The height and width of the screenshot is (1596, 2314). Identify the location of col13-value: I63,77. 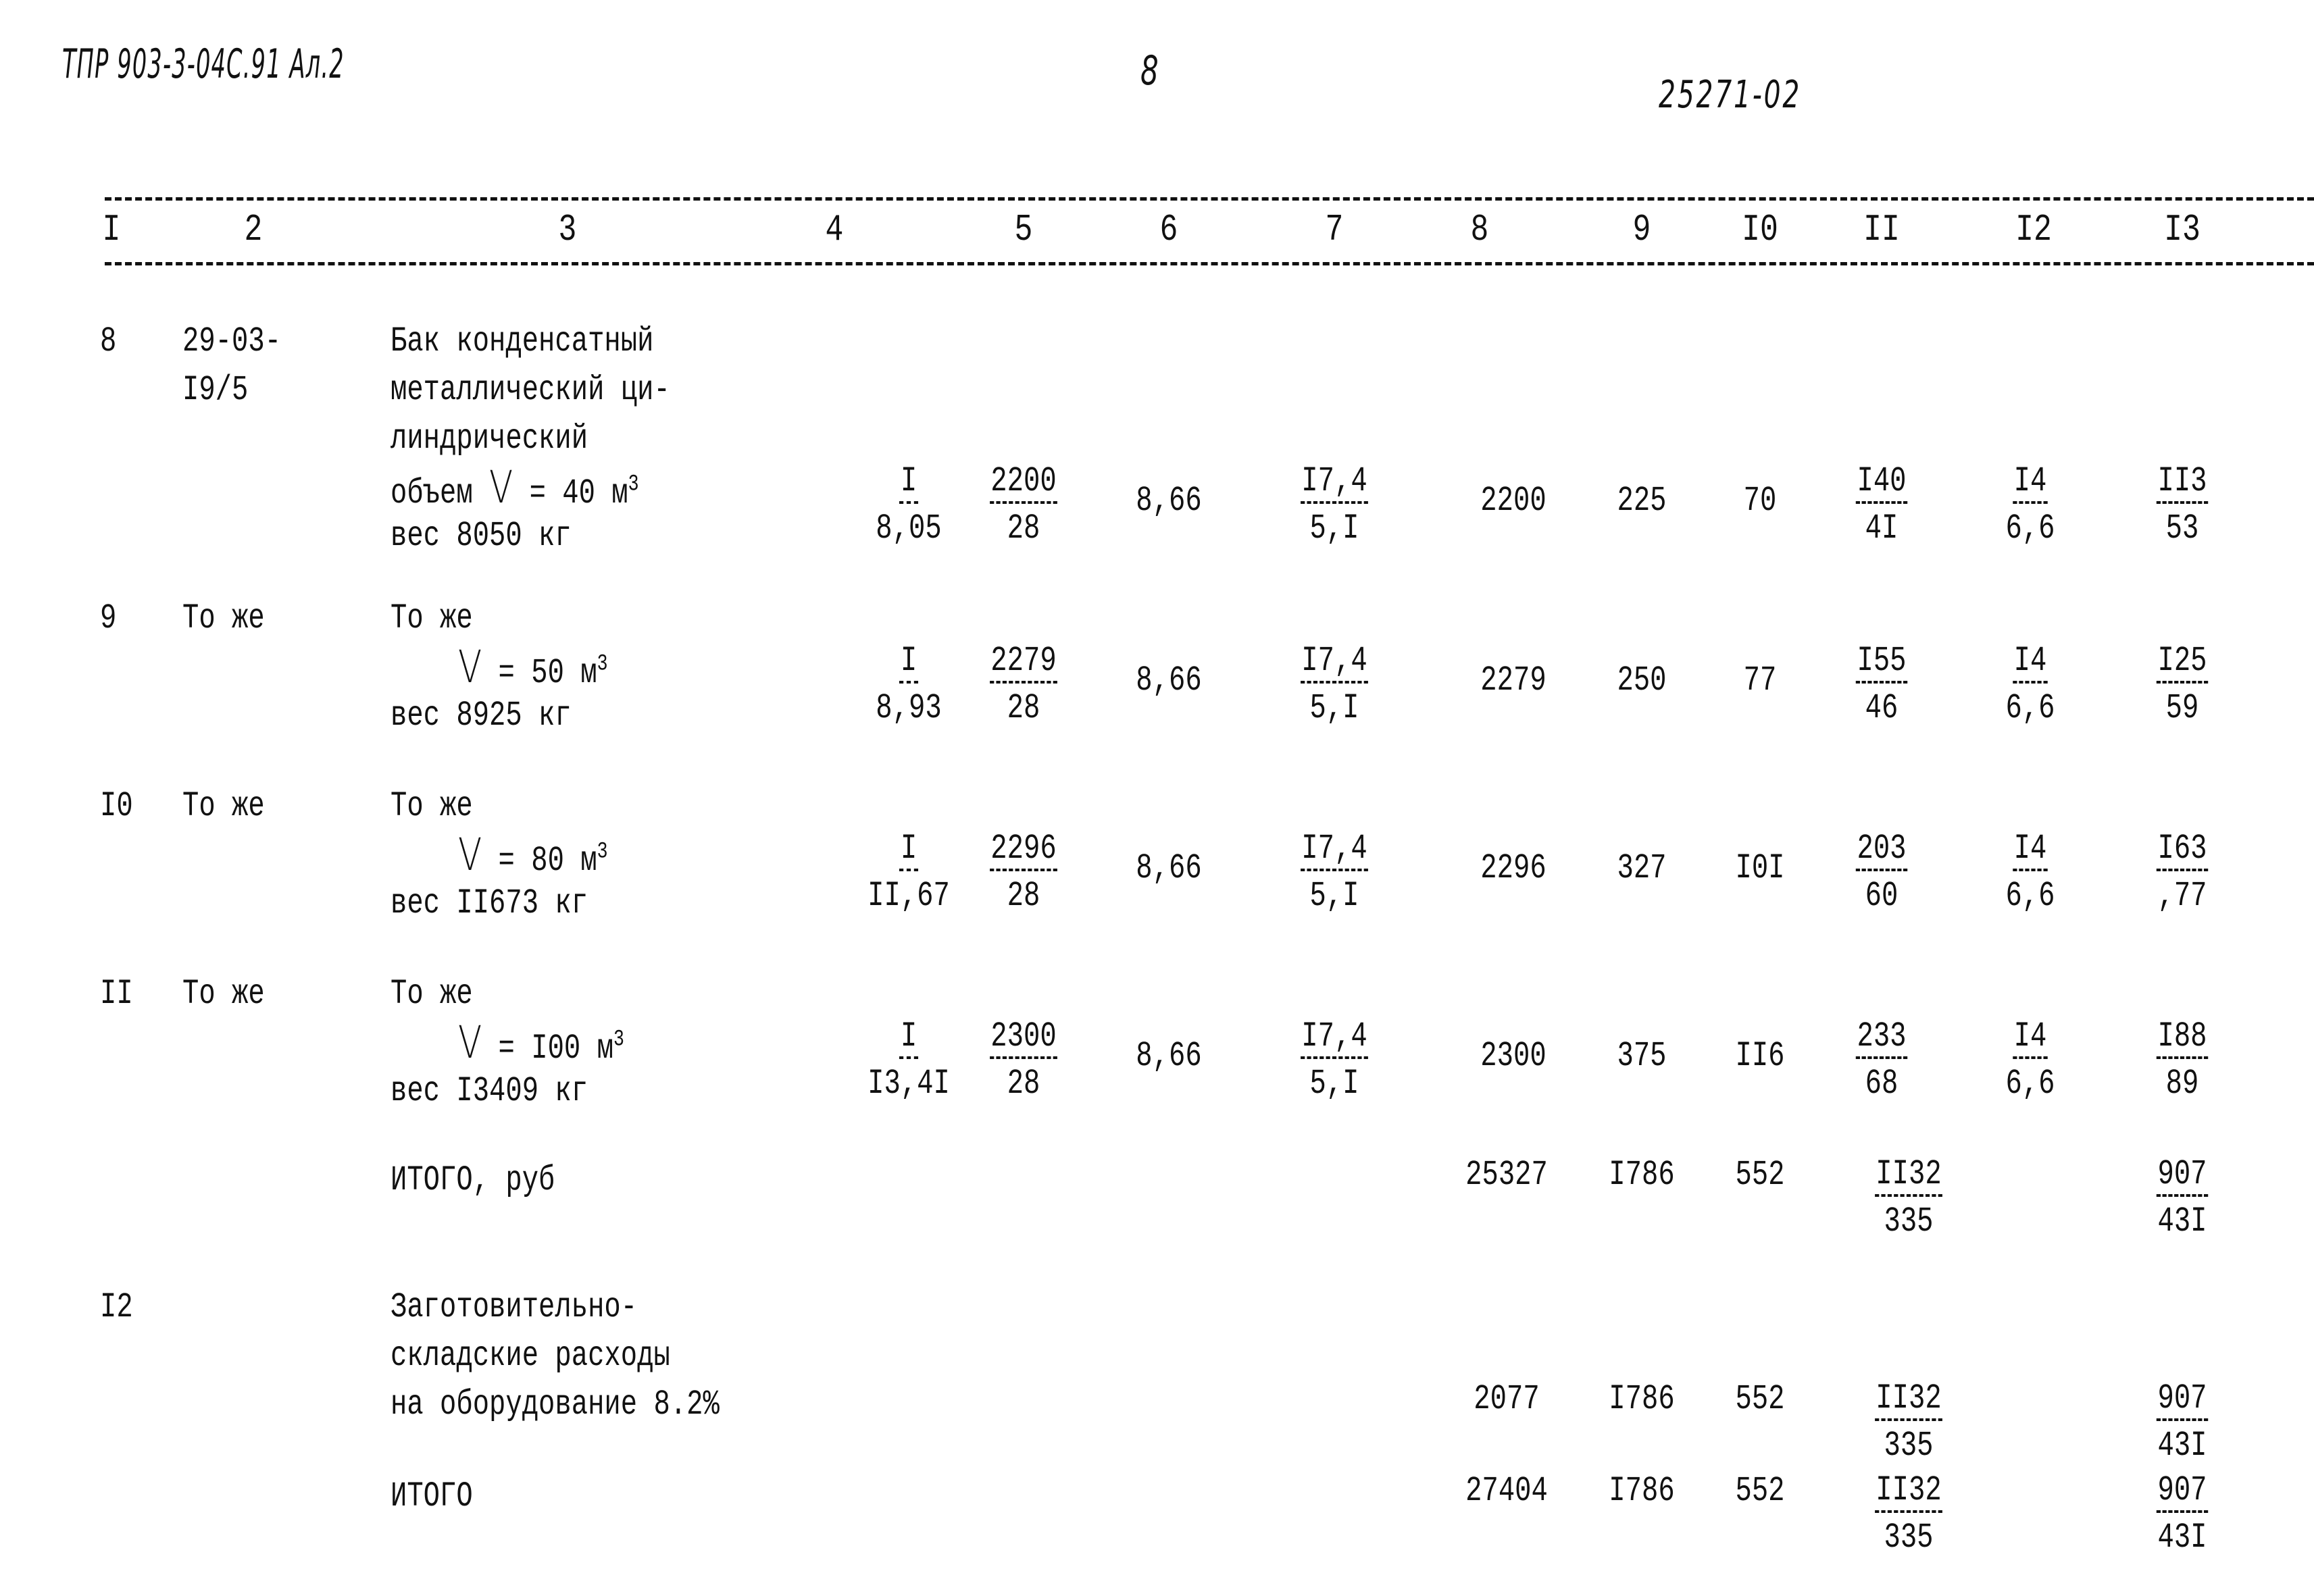
(2183, 872).